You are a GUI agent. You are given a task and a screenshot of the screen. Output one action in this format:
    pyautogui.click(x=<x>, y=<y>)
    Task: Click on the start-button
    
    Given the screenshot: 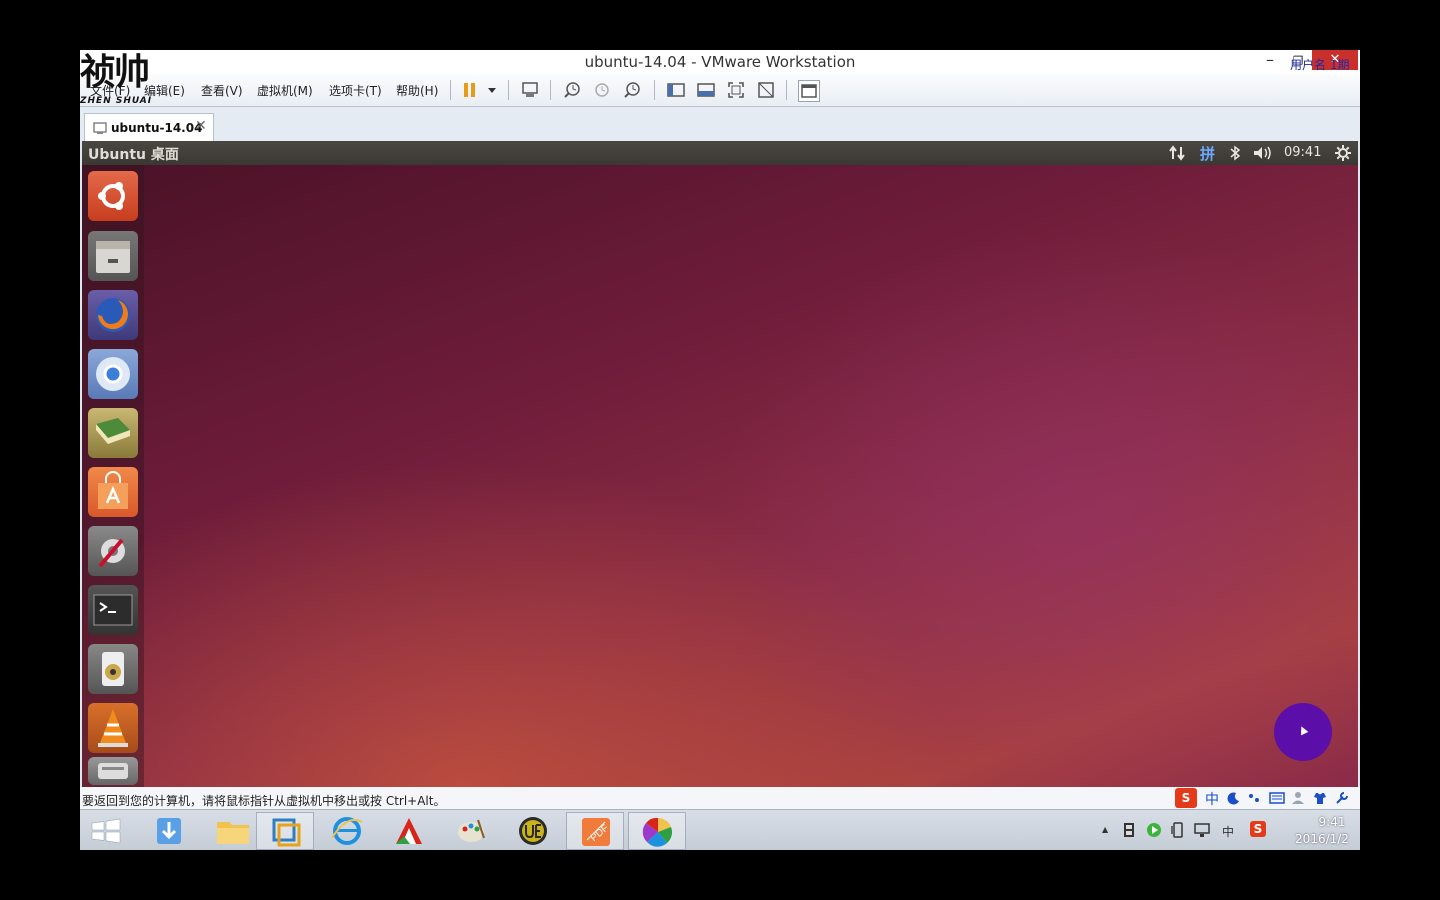 What is the action you would take?
    pyautogui.click(x=109, y=831)
    